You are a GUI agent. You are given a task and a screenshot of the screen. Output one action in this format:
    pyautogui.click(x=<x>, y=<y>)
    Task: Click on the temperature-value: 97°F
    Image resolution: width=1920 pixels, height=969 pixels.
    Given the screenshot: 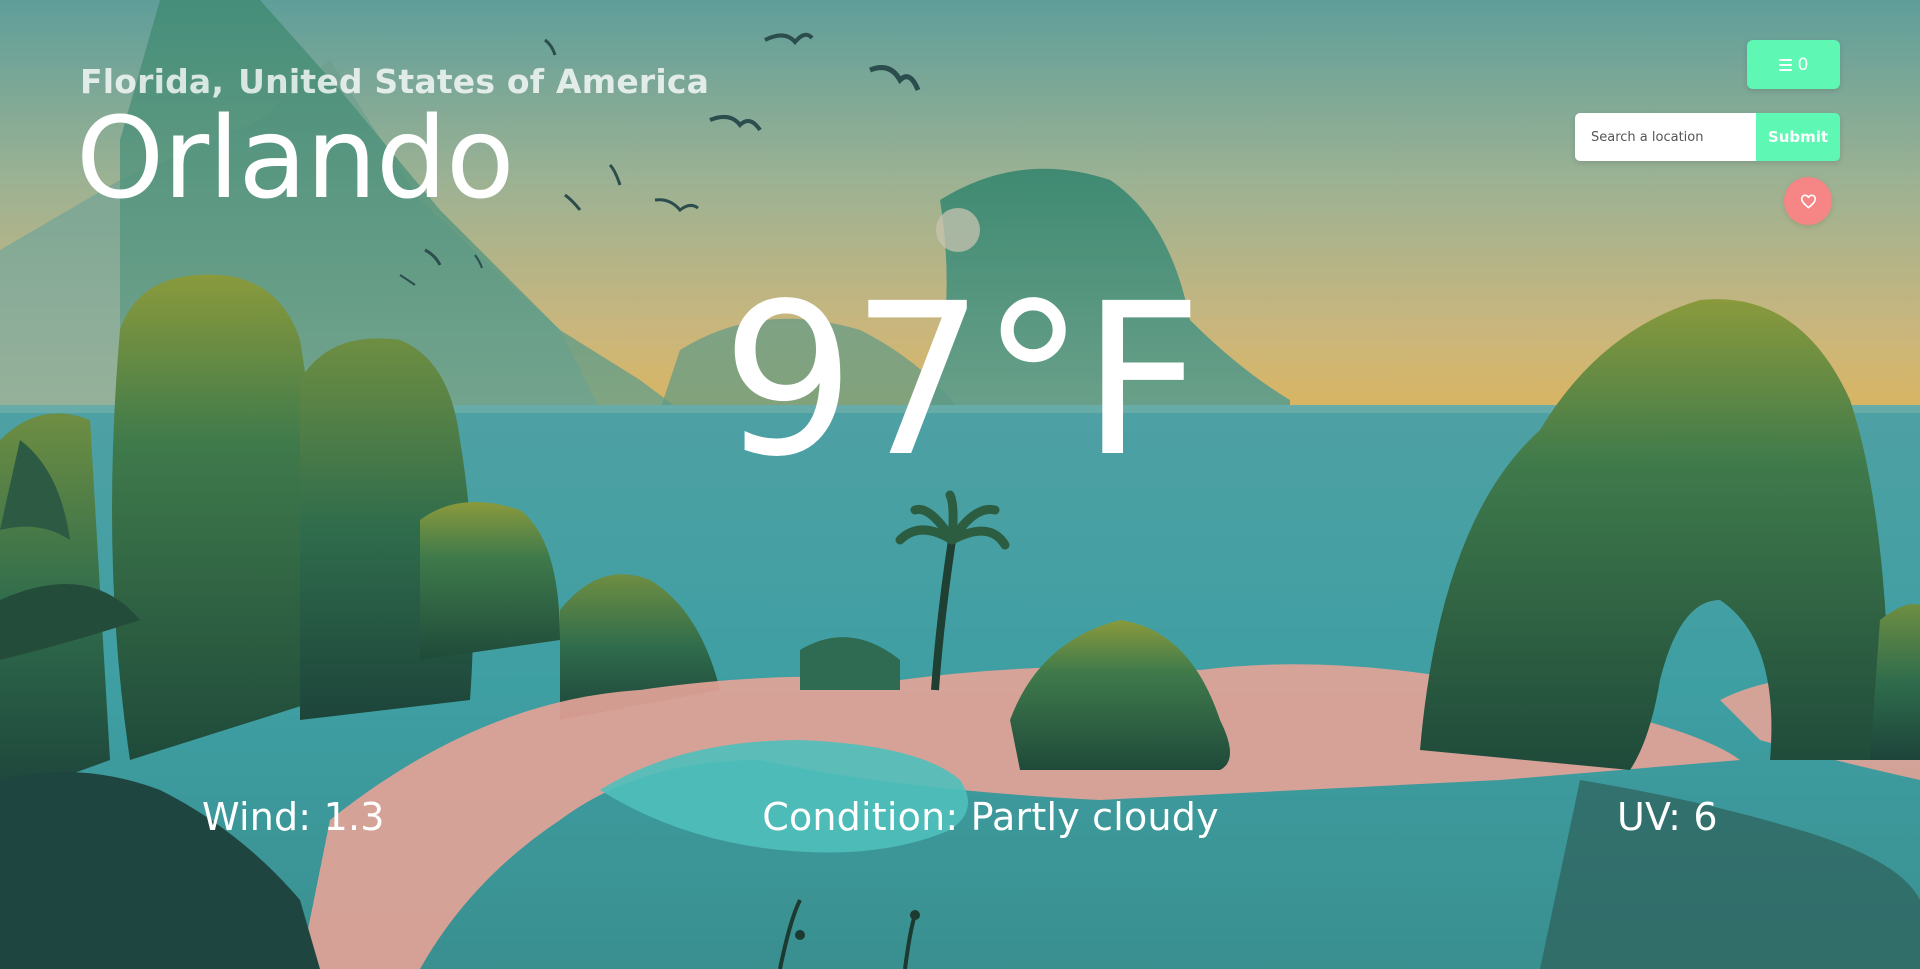 What is the action you would take?
    pyautogui.click(x=961, y=380)
    